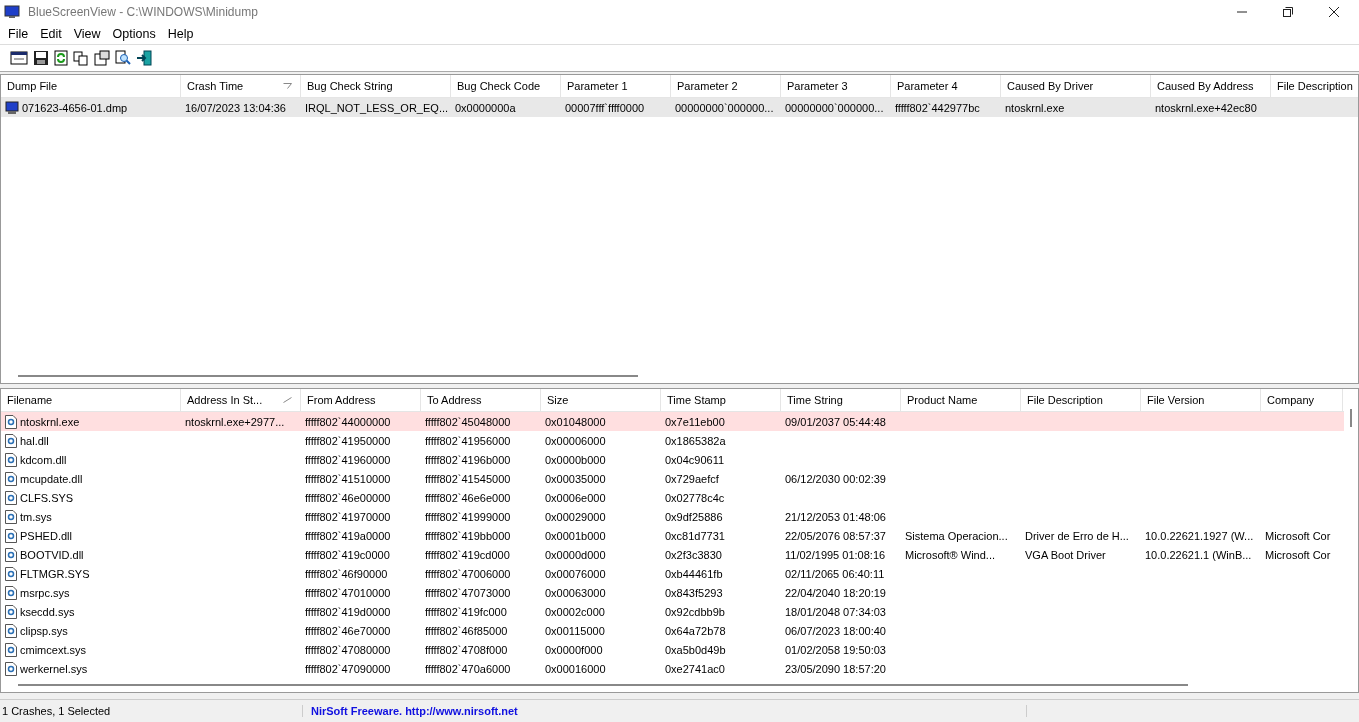  I want to click on properties-icon, so click(19, 58).